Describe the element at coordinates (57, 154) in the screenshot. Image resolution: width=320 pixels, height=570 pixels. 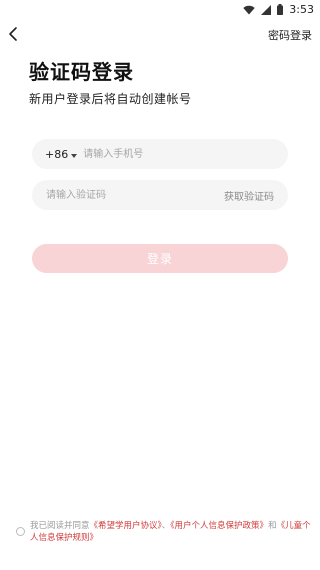
I see `country-code: +86` at that location.